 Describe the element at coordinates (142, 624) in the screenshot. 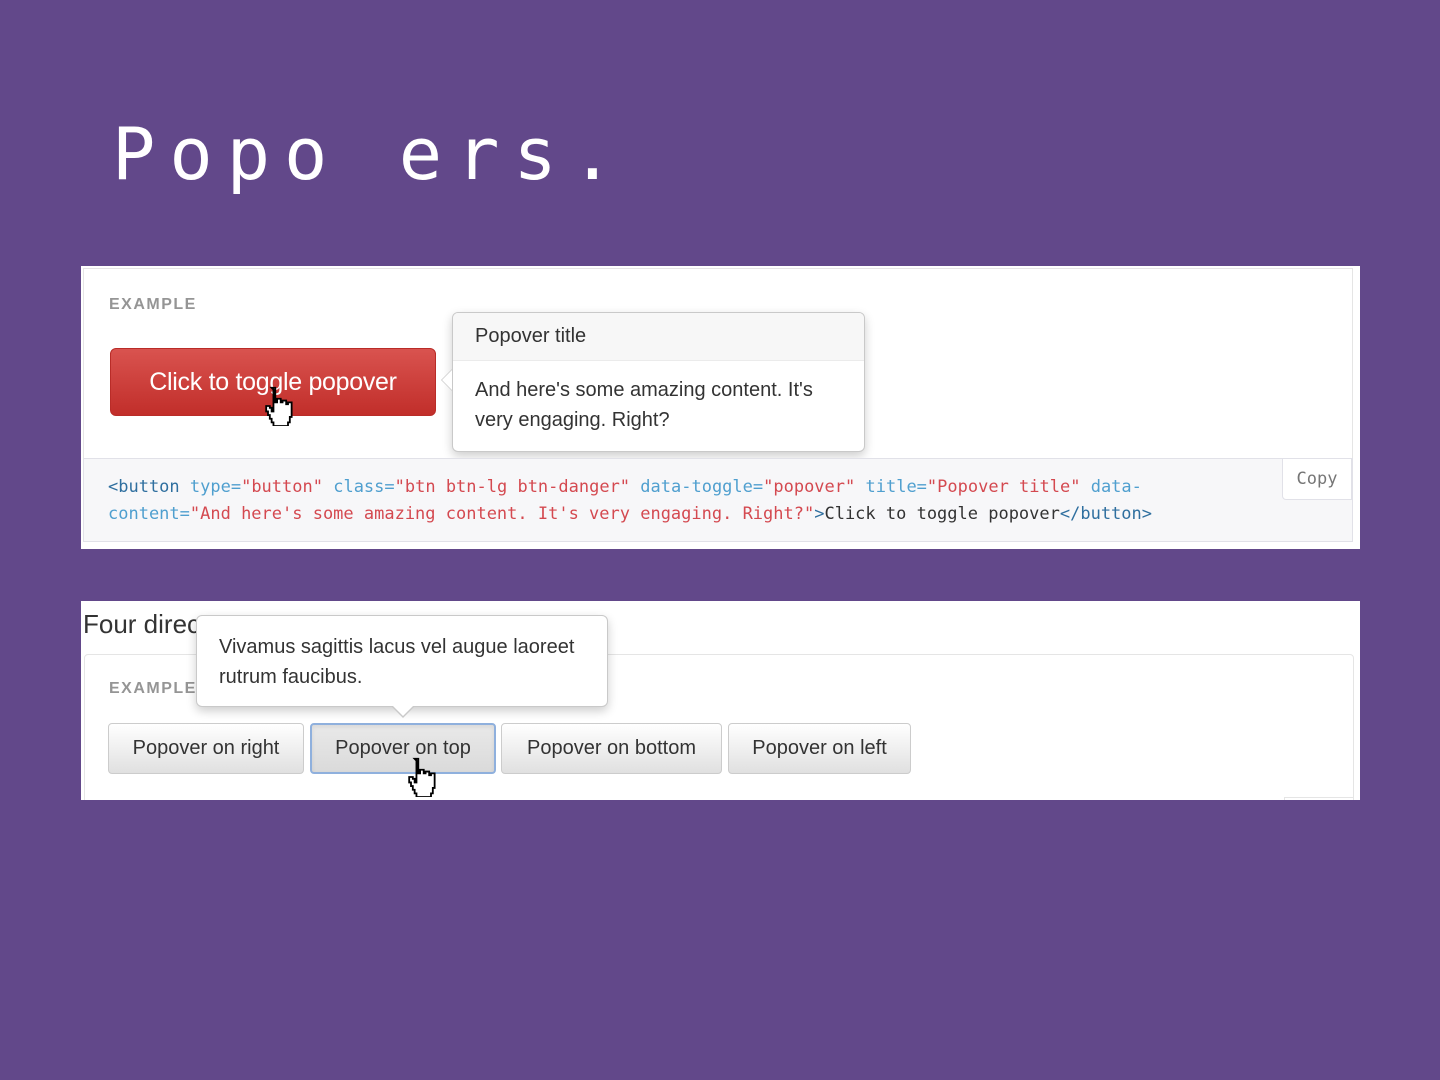

I see `section-heading: Four direc` at that location.